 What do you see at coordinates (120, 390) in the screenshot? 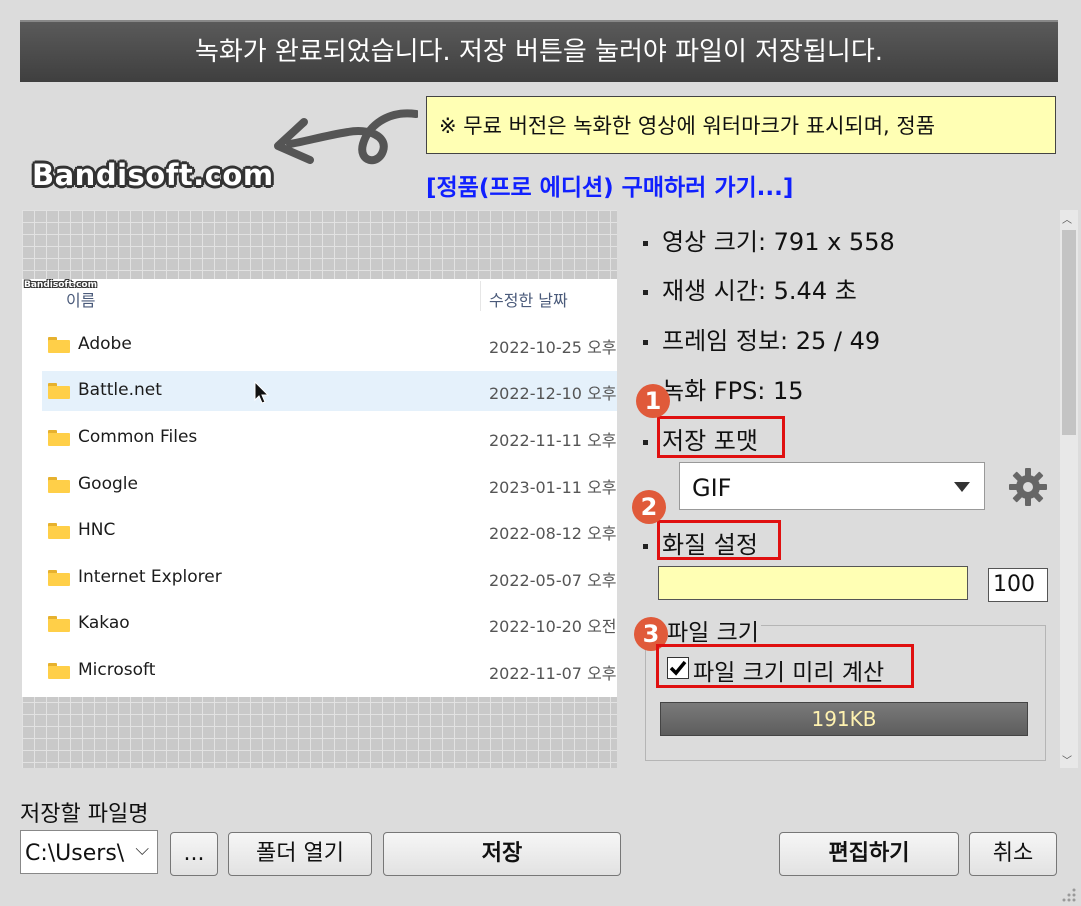
I see `row-name: Battle.net` at bounding box center [120, 390].